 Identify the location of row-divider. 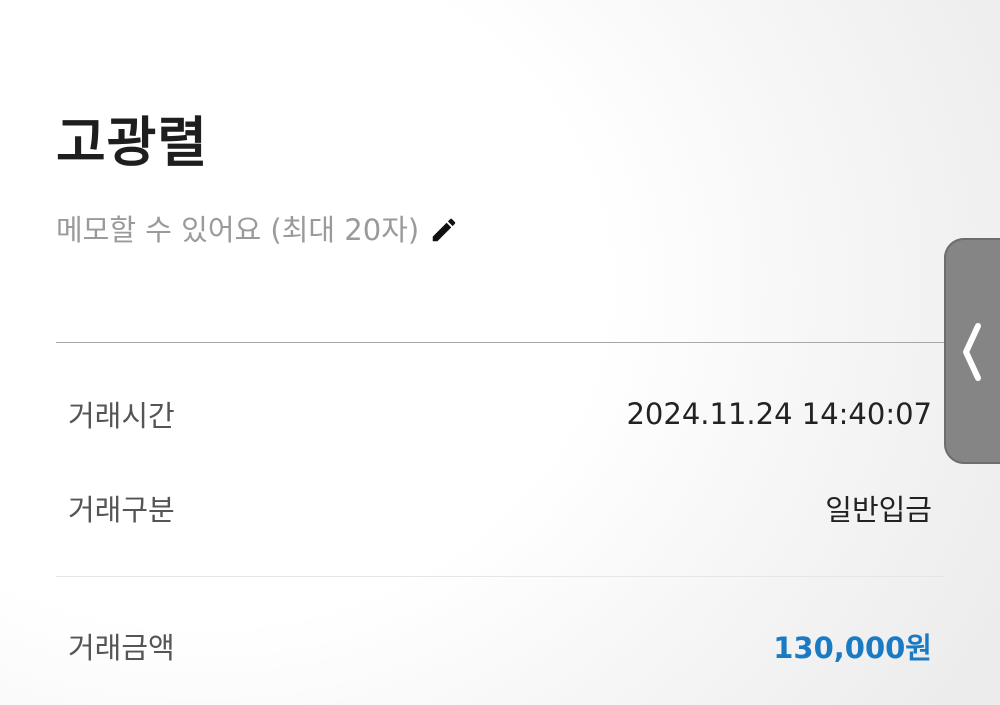
(500, 576).